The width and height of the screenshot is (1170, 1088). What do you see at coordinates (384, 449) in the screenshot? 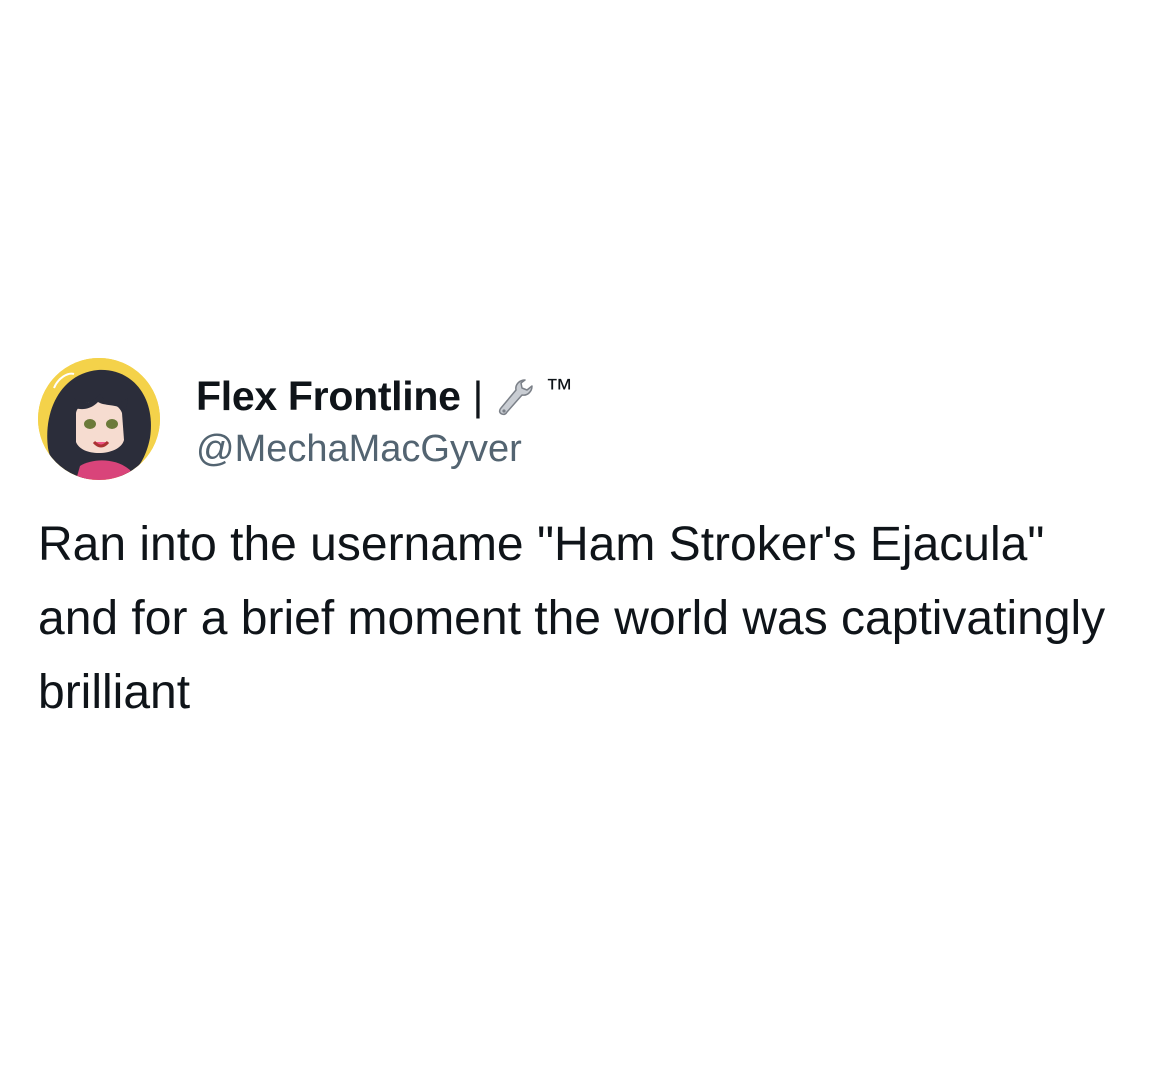
I see `author-handle: @MechaMacGyver` at bounding box center [384, 449].